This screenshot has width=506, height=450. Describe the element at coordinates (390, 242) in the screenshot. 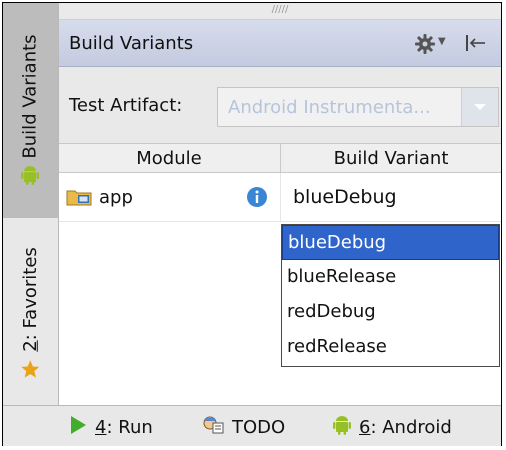

I see `dropdown-option-blue-debug: blueDebug` at that location.